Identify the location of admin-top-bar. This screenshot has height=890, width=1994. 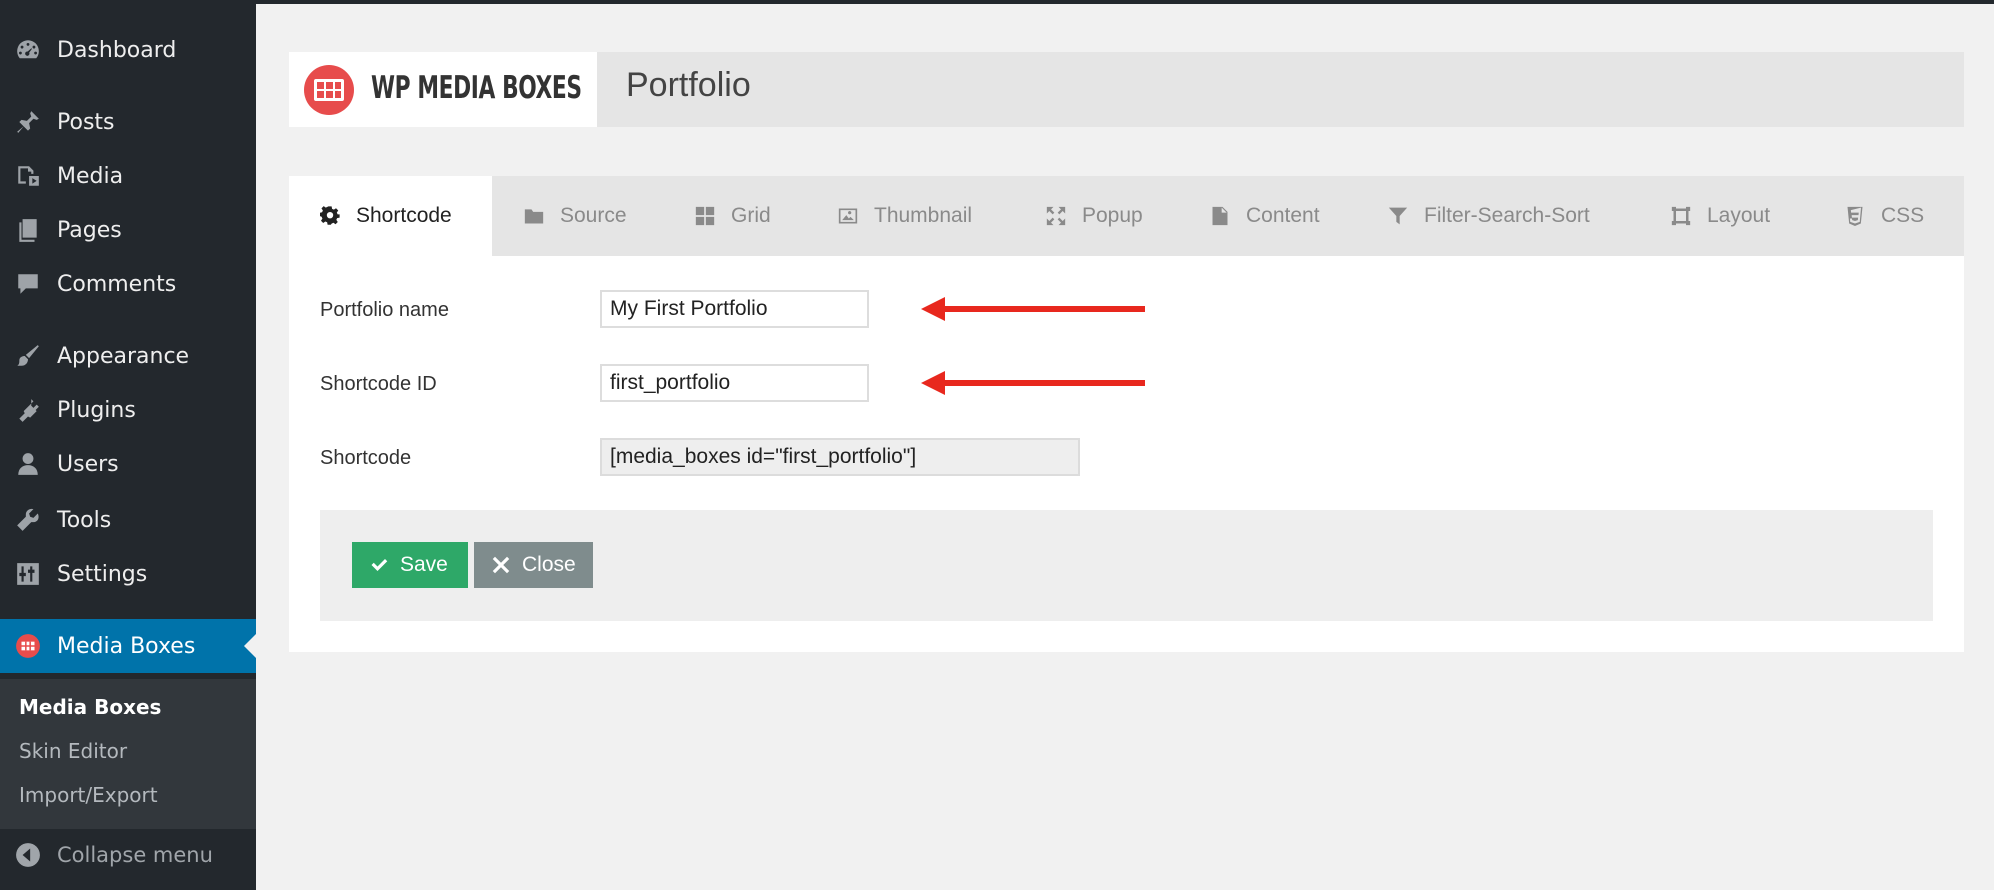
(1125, 2).